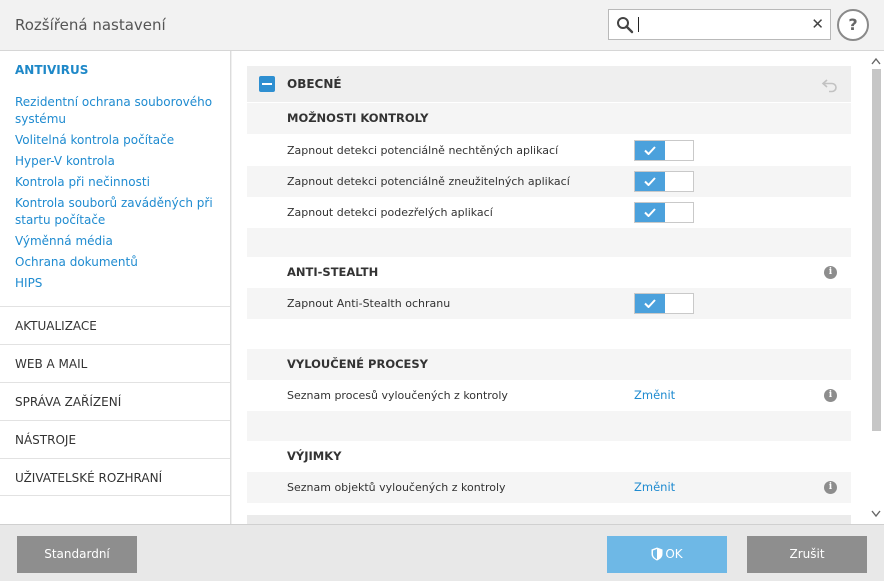 The image size is (884, 581). What do you see at coordinates (876, 61) in the screenshot?
I see `chevron-up-icon` at bounding box center [876, 61].